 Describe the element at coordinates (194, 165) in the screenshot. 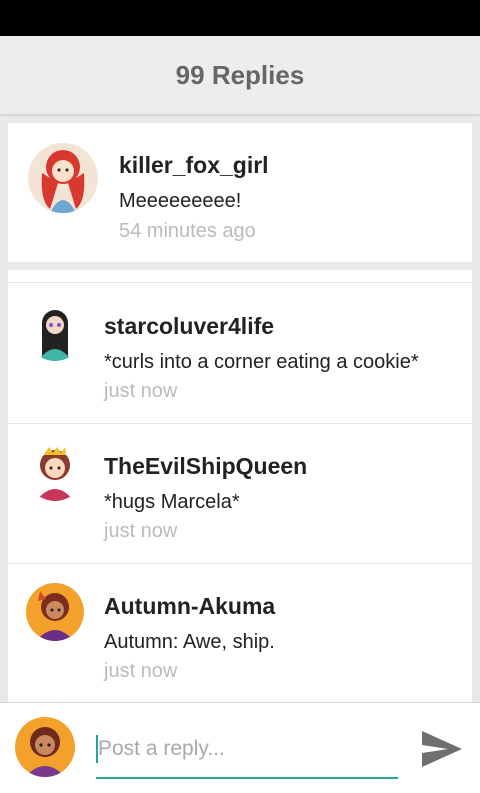

I see `post-username: killer_fox_girl` at that location.